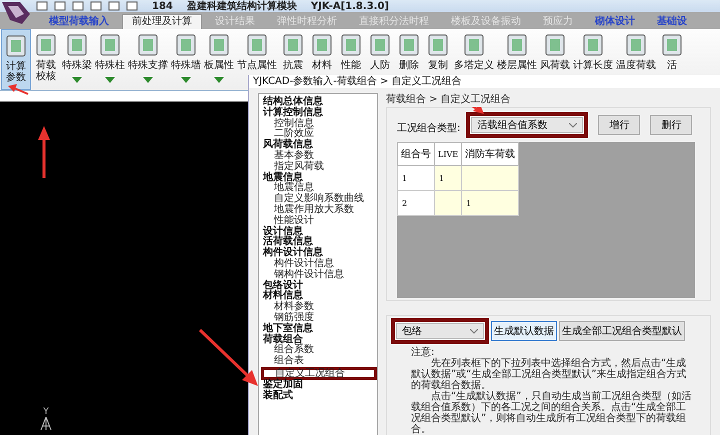 This screenshot has height=435, width=720. I want to click on title-text: 184, so click(162, 6).